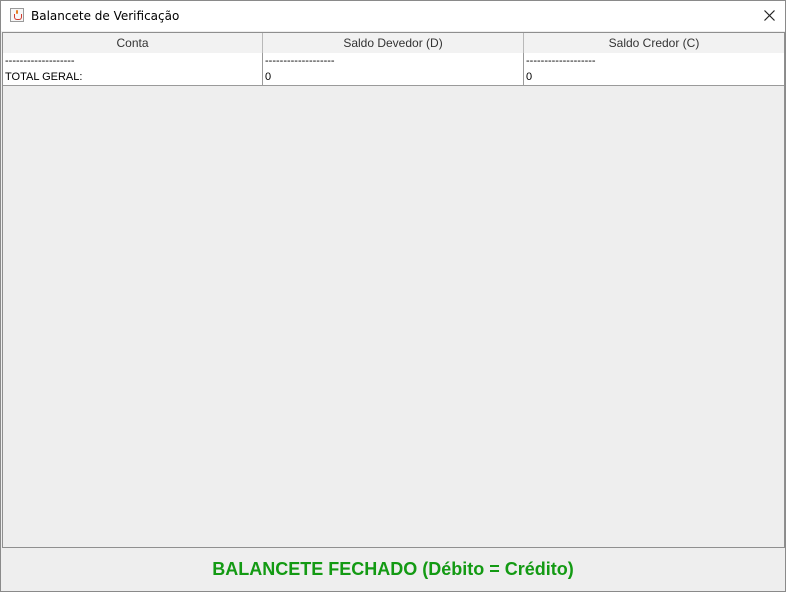 This screenshot has width=786, height=592. I want to click on column-header-saldo-devedor: Saldo Devedor (D), so click(393, 43).